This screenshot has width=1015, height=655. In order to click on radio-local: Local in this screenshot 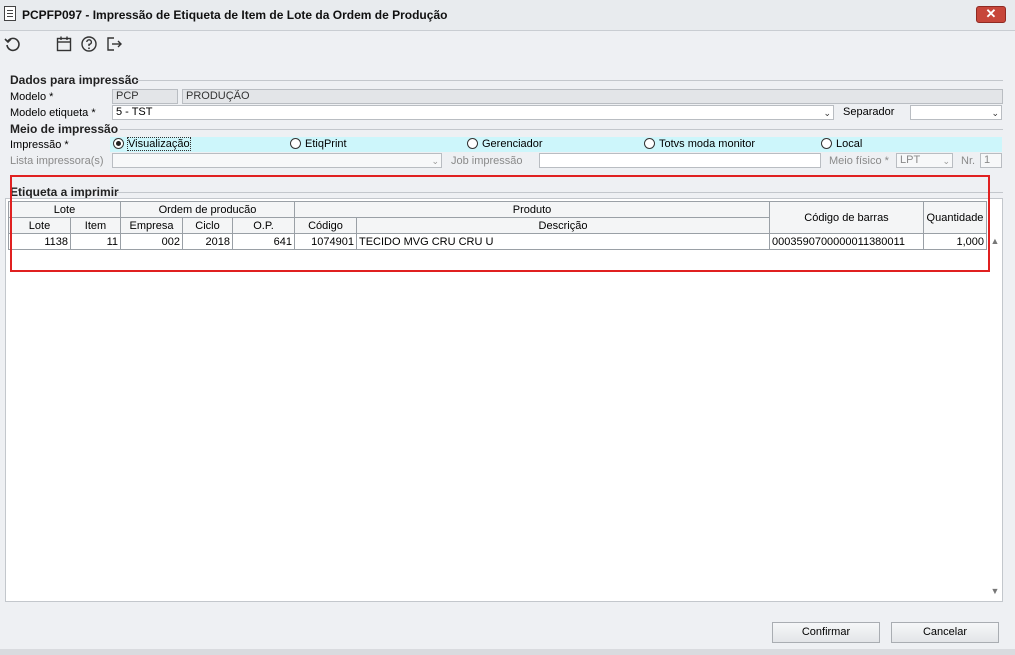, I will do `click(841, 145)`.